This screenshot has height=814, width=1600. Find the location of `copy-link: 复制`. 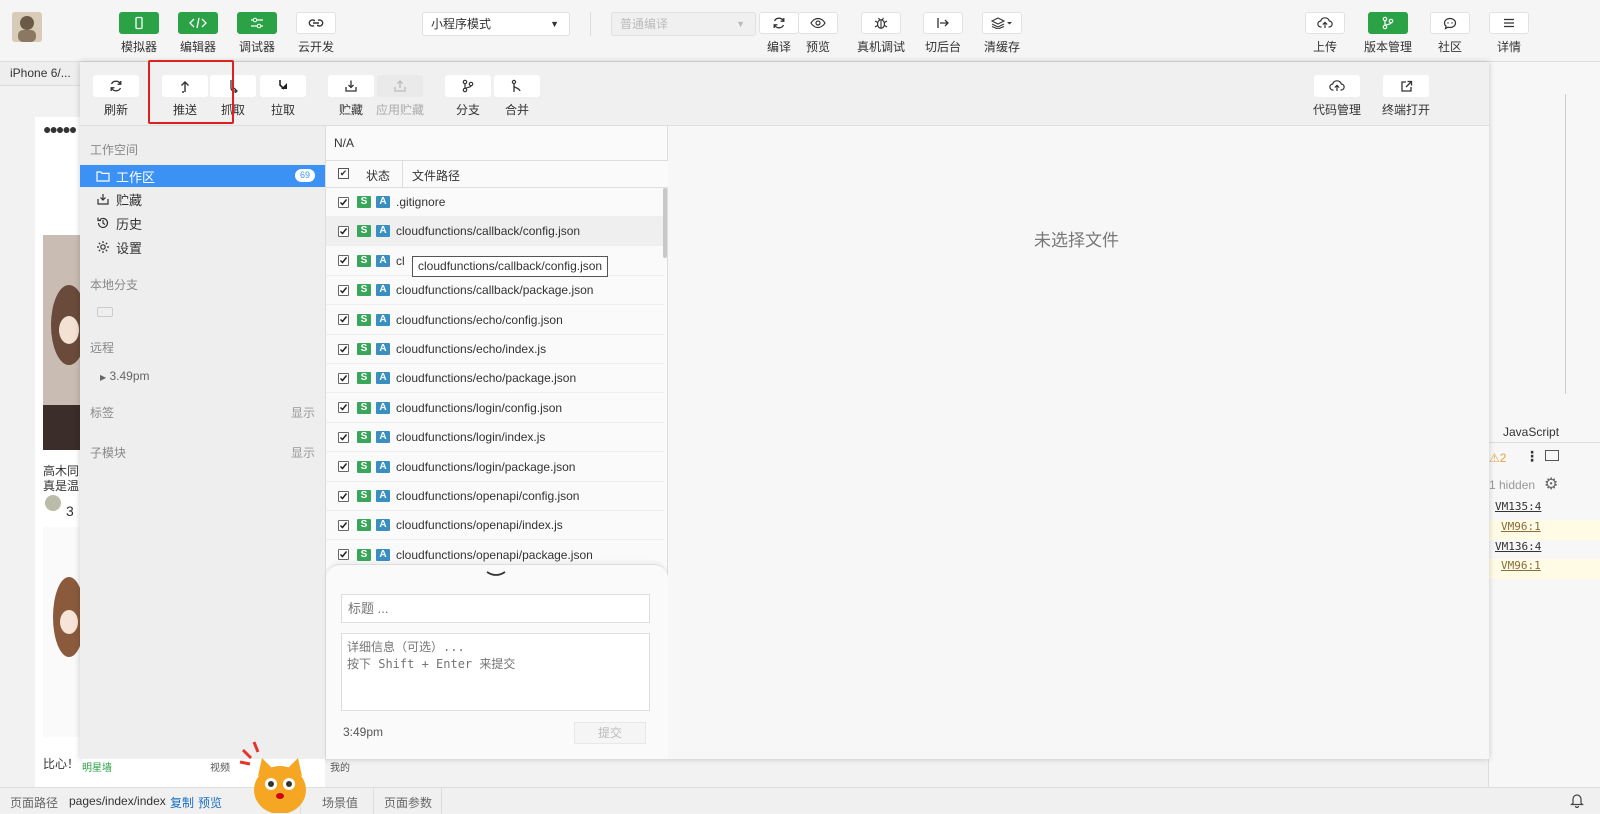

copy-link: 复制 is located at coordinates (182, 802).